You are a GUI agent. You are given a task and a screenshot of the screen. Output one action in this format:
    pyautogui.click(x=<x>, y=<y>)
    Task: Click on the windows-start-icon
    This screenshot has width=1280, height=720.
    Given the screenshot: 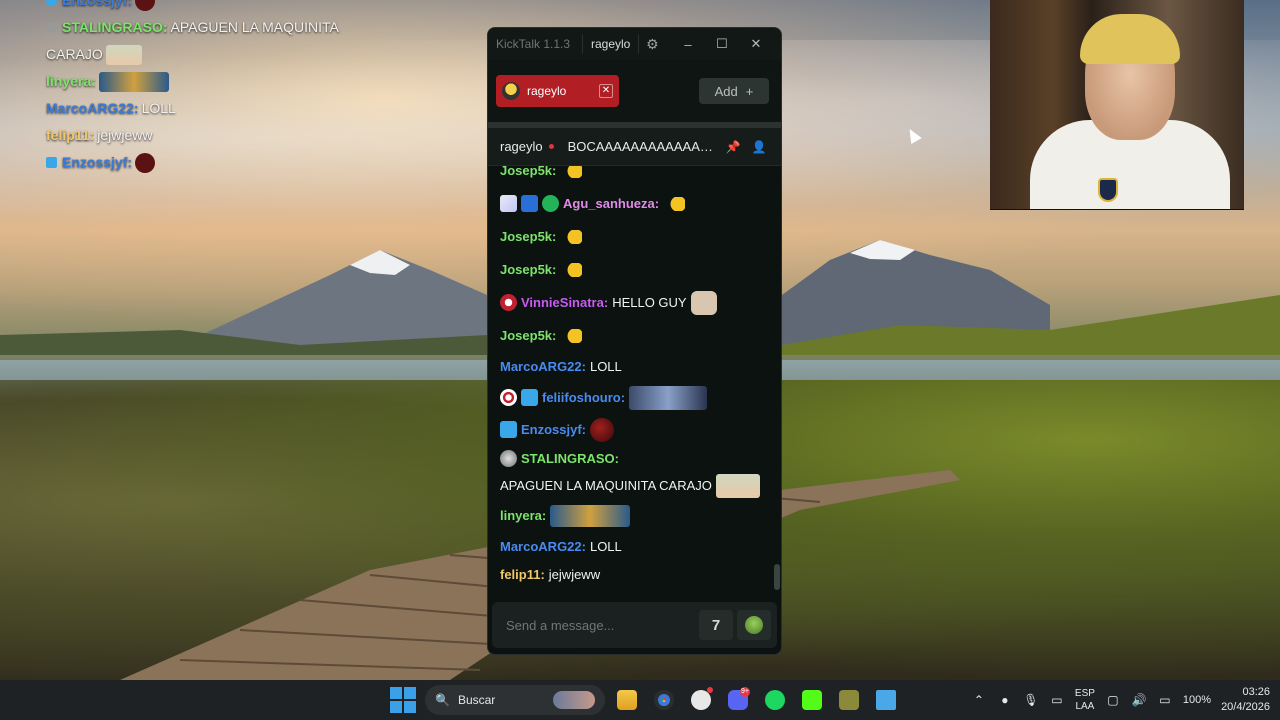 What is the action you would take?
    pyautogui.click(x=403, y=700)
    